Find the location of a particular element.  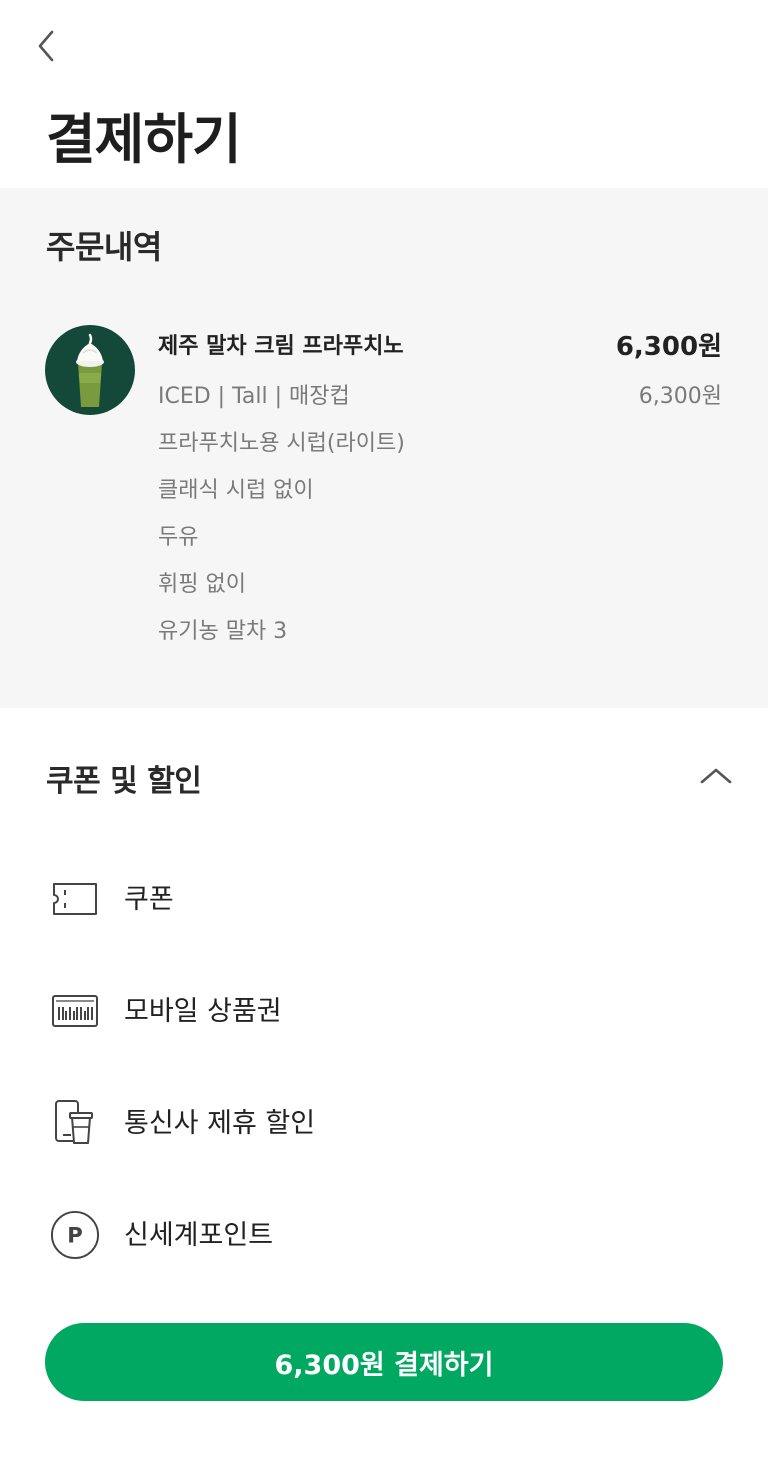

shinsegae-point-label: 신세계포인트 is located at coordinates (199, 1235).